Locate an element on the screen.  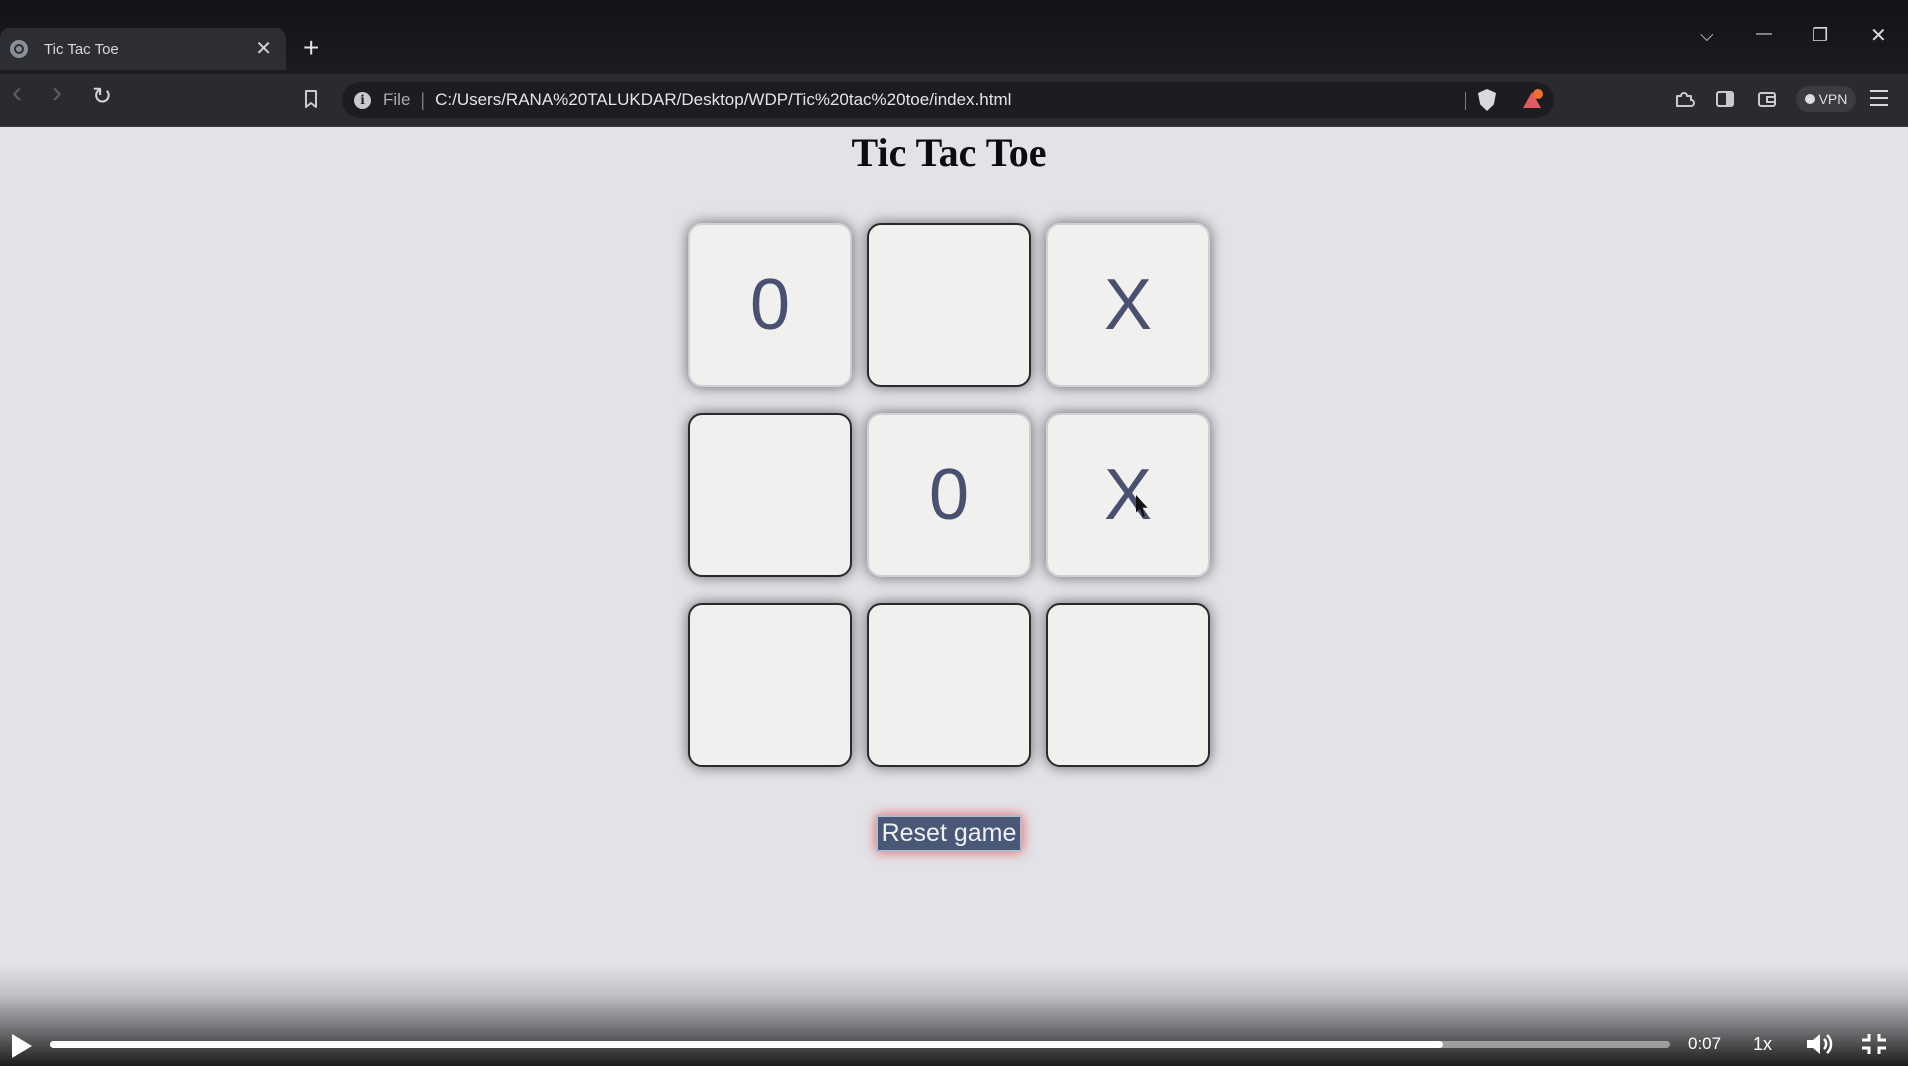
globe-icon is located at coordinates (19, 49).